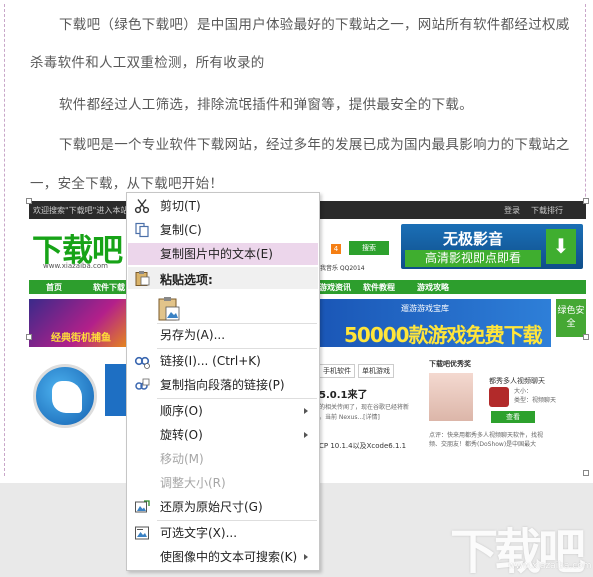 The width and height of the screenshot is (593, 577). I want to click on nav-item: 游戏攻略, so click(433, 287).